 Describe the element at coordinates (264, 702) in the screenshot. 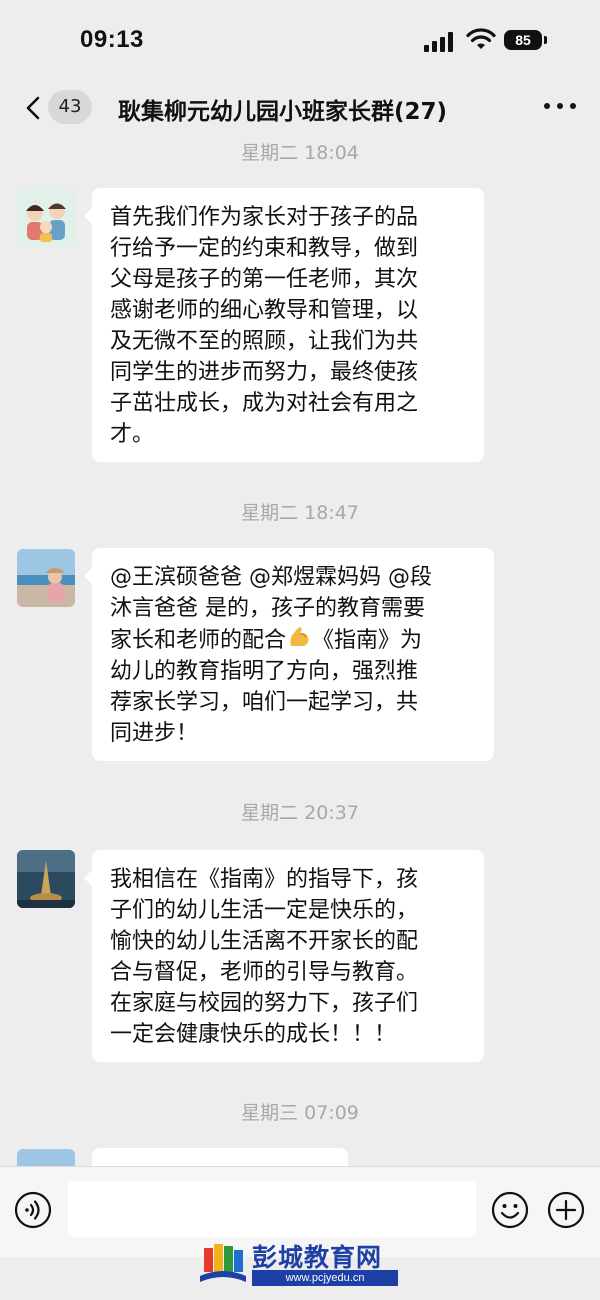

I see `message-line: 荐家长学习，咱们一起学习，共` at that location.